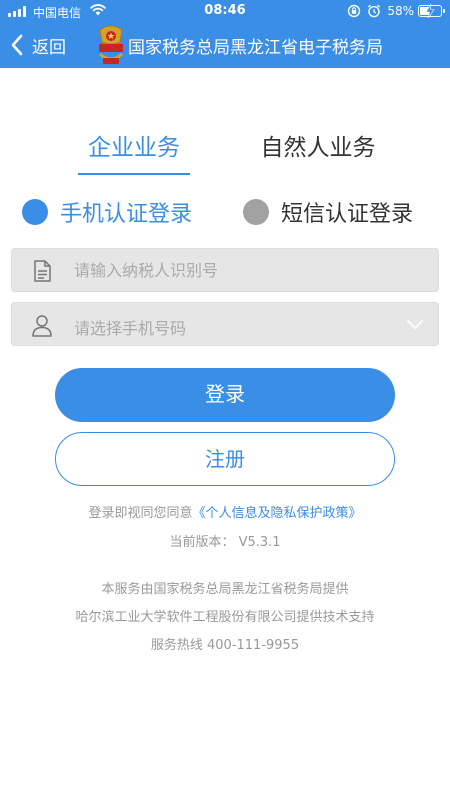  What do you see at coordinates (374, 11) in the screenshot?
I see `alarm-icon` at bounding box center [374, 11].